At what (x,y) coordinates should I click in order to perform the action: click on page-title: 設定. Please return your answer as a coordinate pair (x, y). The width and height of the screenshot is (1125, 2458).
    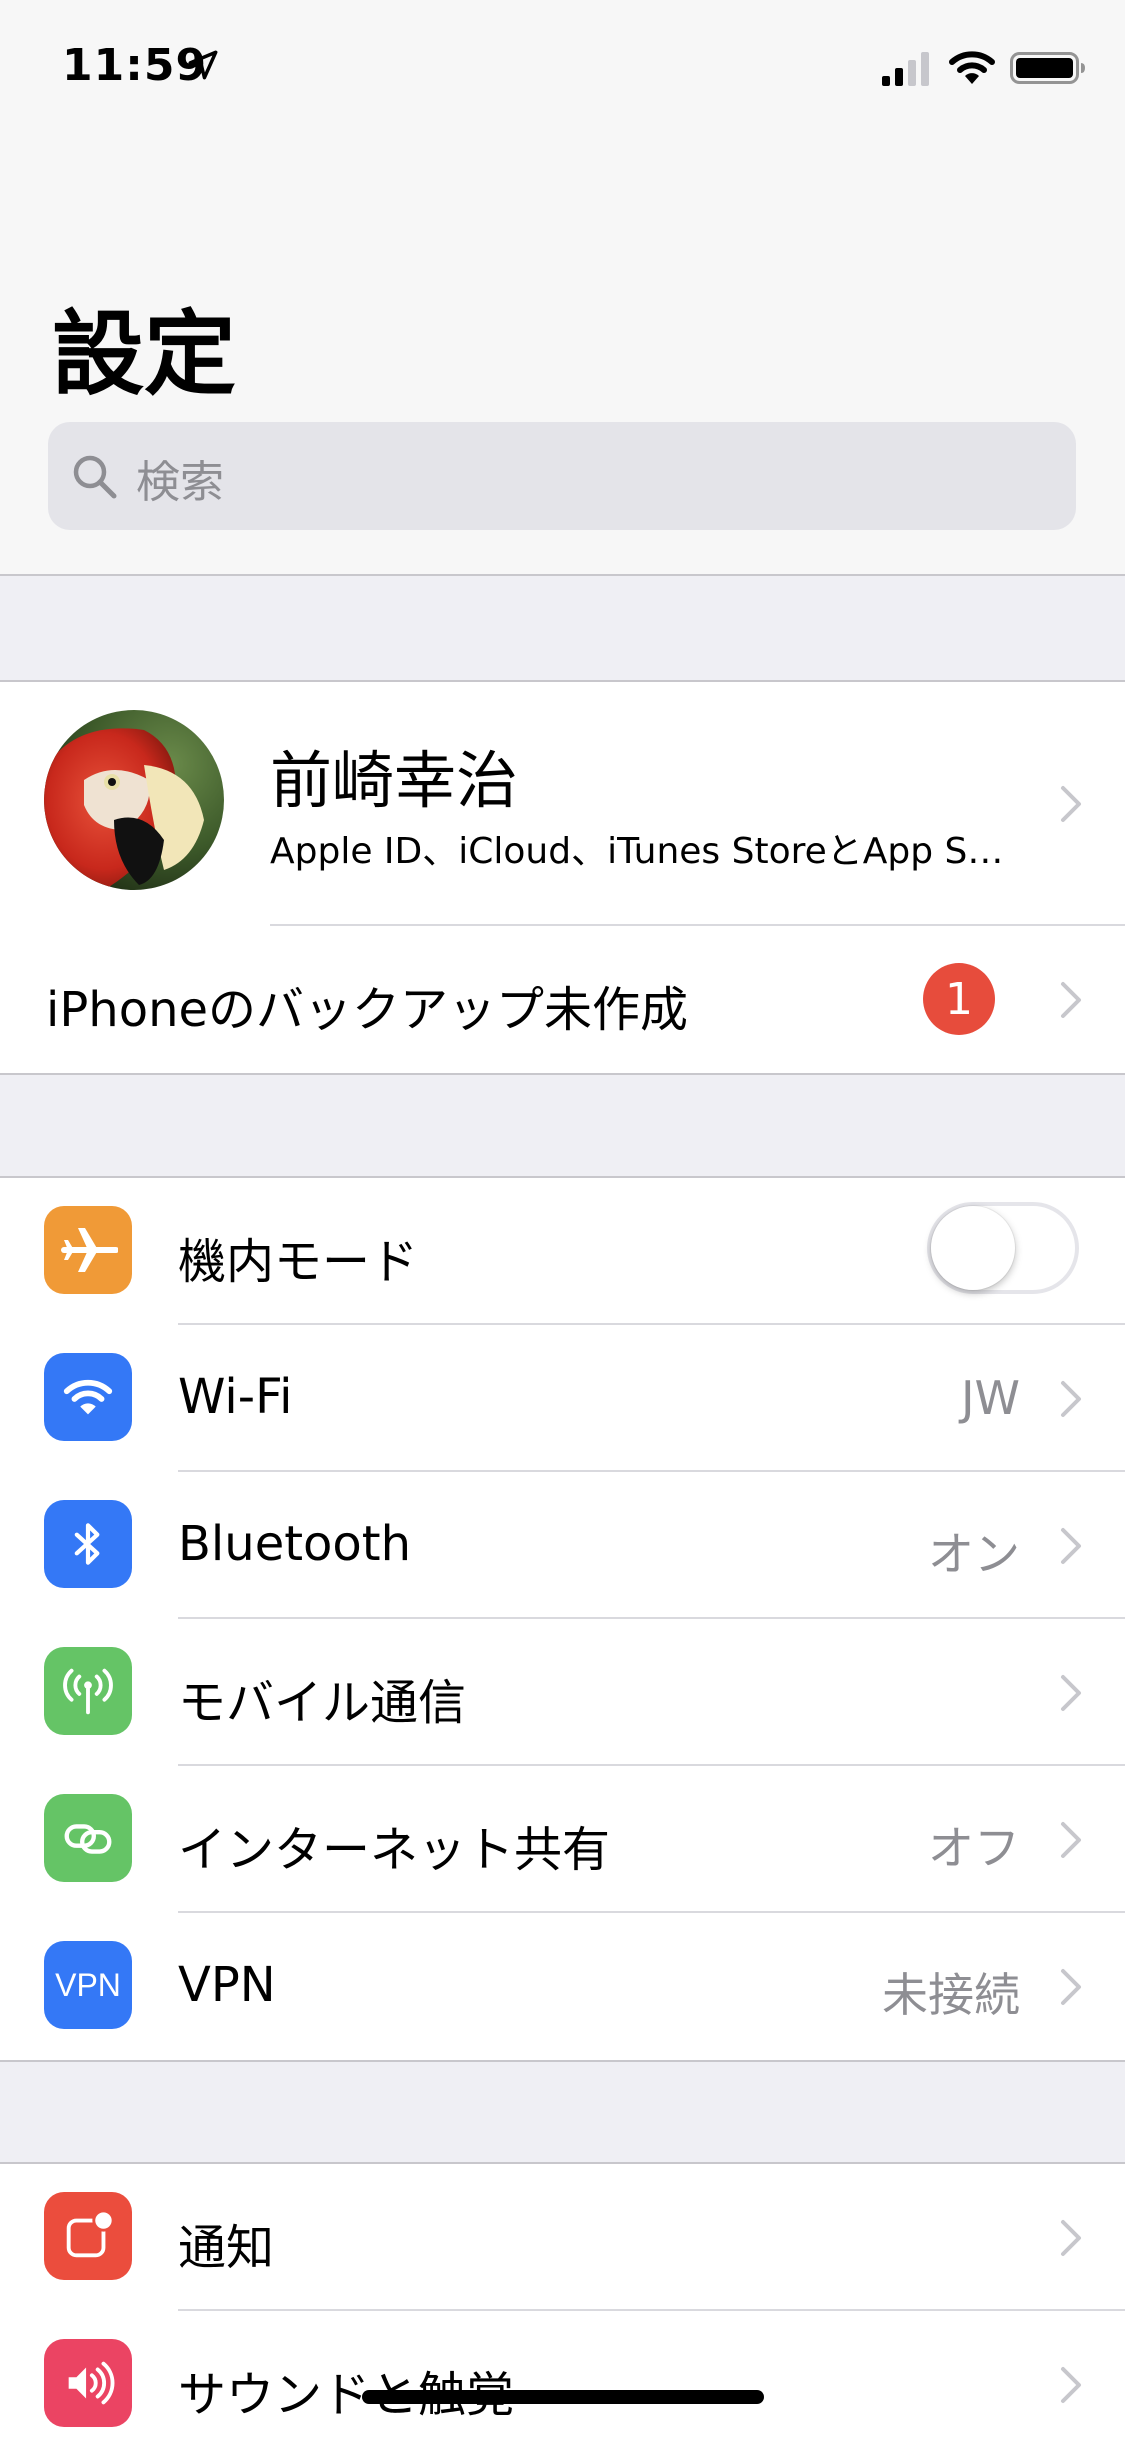
    Looking at the image, I should click on (144, 354).